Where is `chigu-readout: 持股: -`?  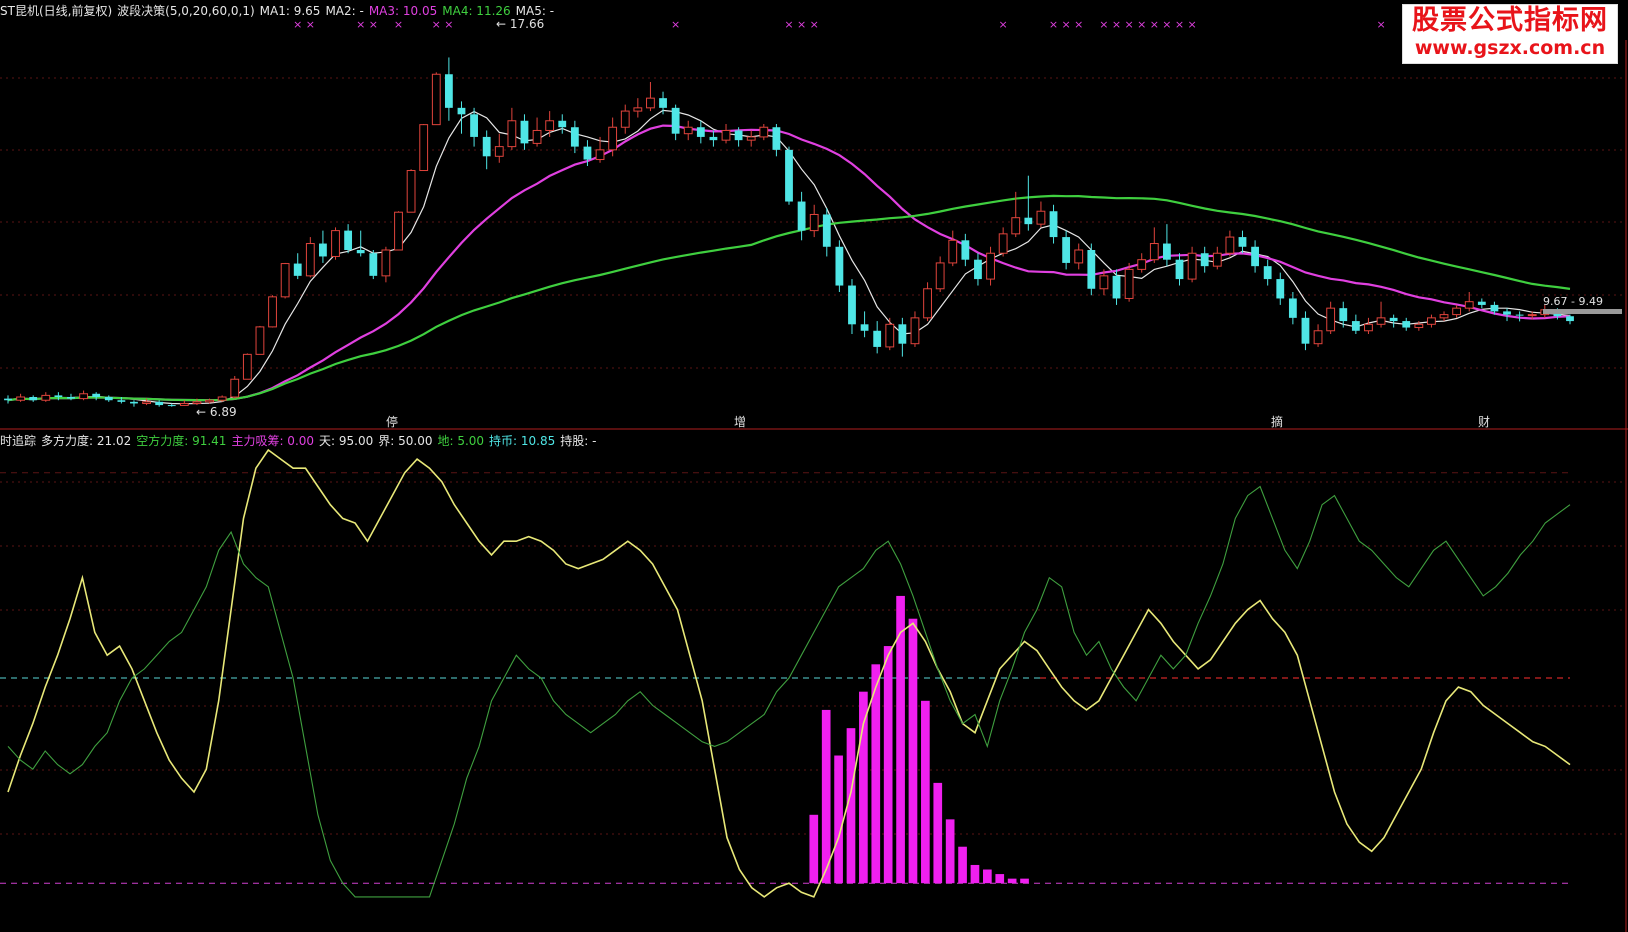 chigu-readout: 持股: - is located at coordinates (578, 441).